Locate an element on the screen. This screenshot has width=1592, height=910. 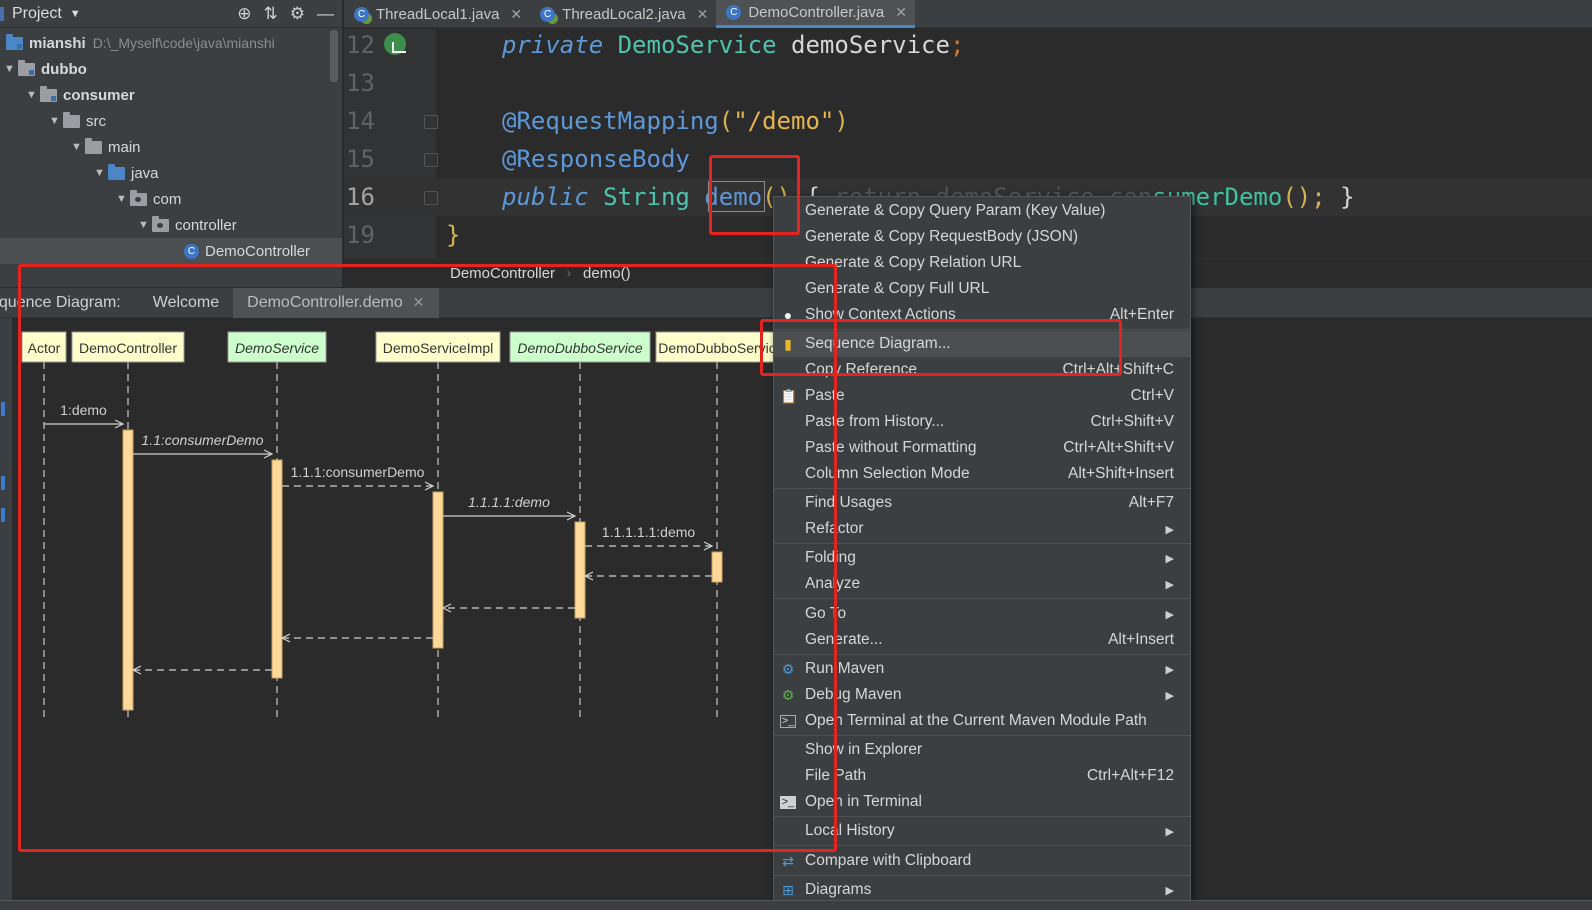
menu-item-copy-relation-url: Generate & Copy Relation URL is located at coordinates (982, 263).